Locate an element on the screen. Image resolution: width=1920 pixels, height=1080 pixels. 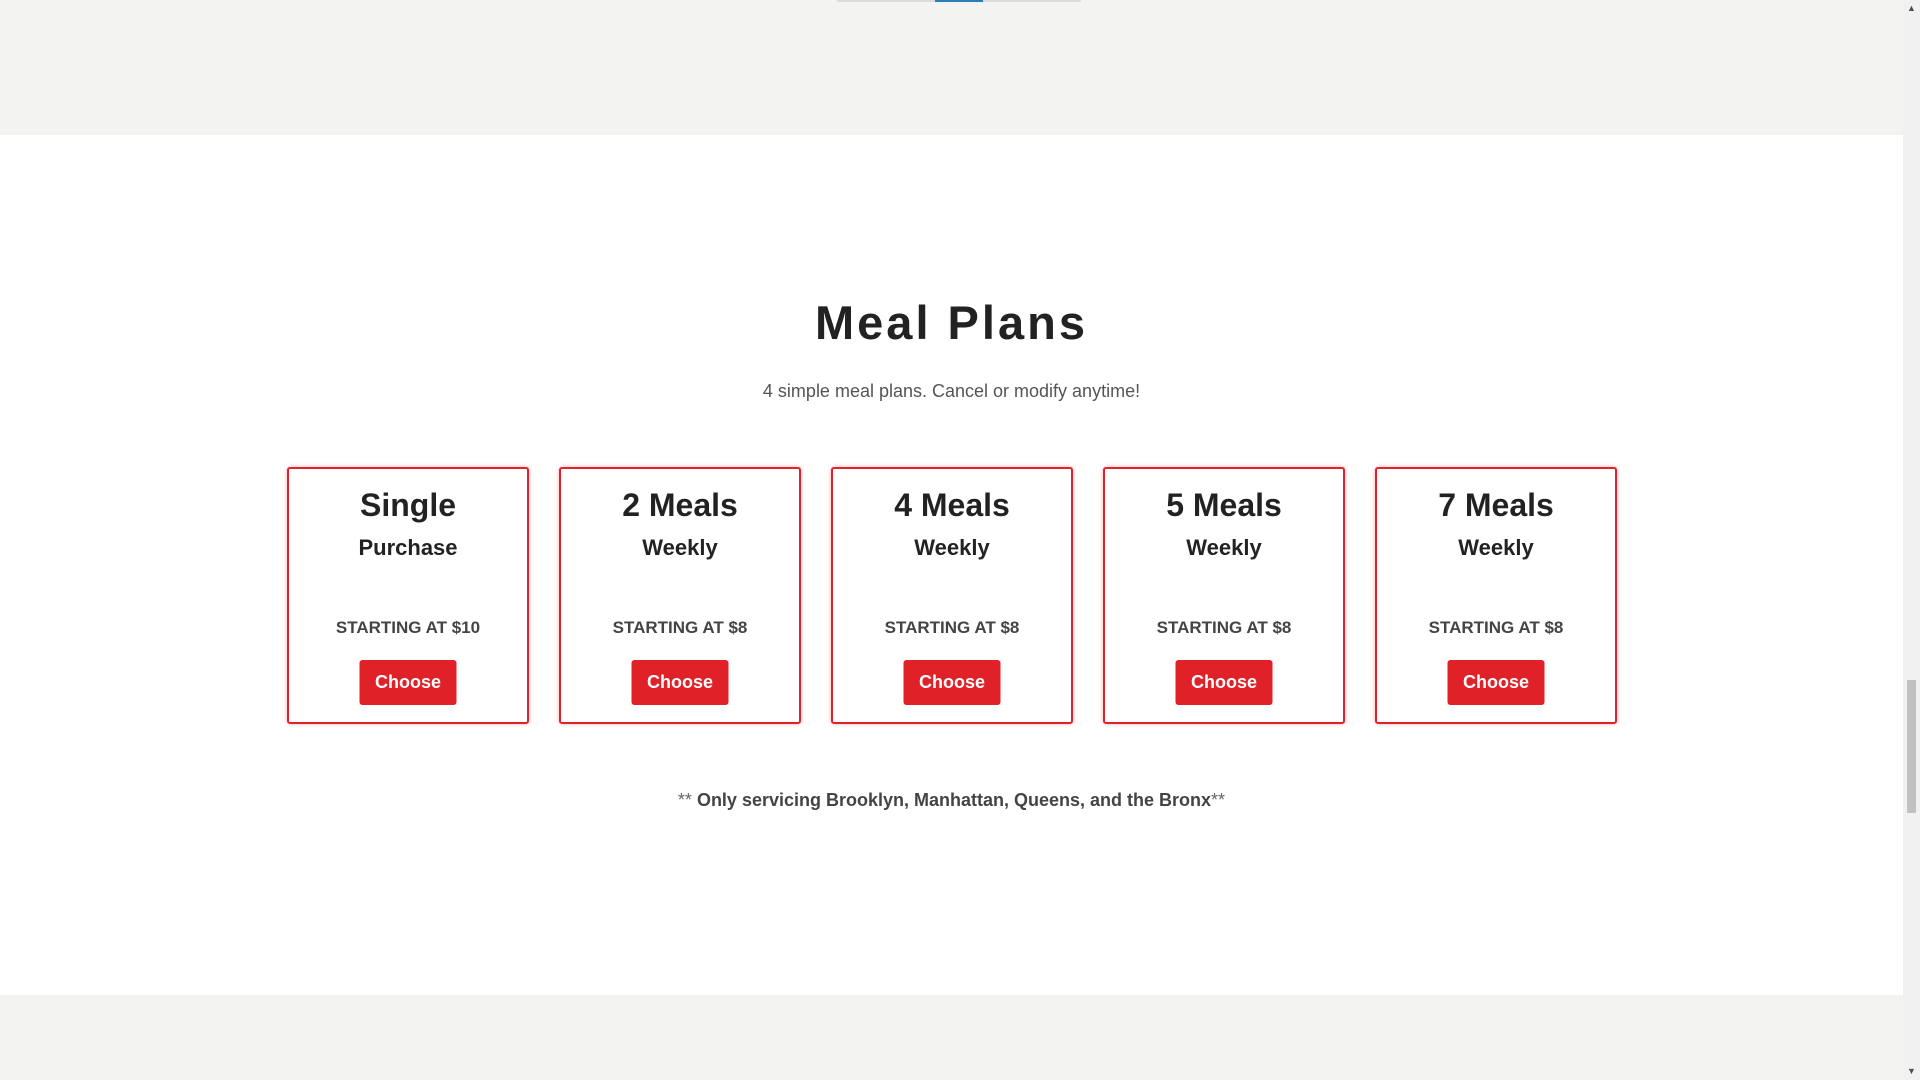
plan-card-2-meals: 2 Meals Weekly STARTING AT $8 Choose is located at coordinates (680, 595).